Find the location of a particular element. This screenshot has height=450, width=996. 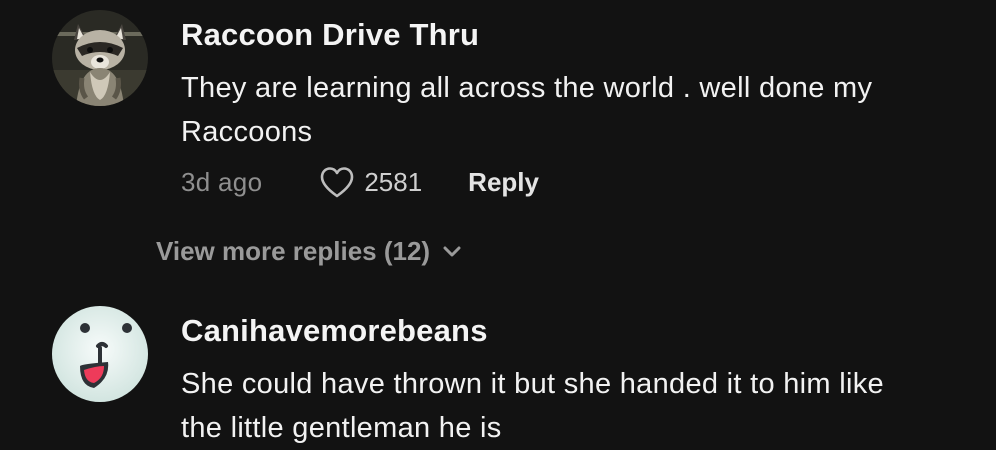

view-more-replies-button: View more replies (12) is located at coordinates (309, 251).